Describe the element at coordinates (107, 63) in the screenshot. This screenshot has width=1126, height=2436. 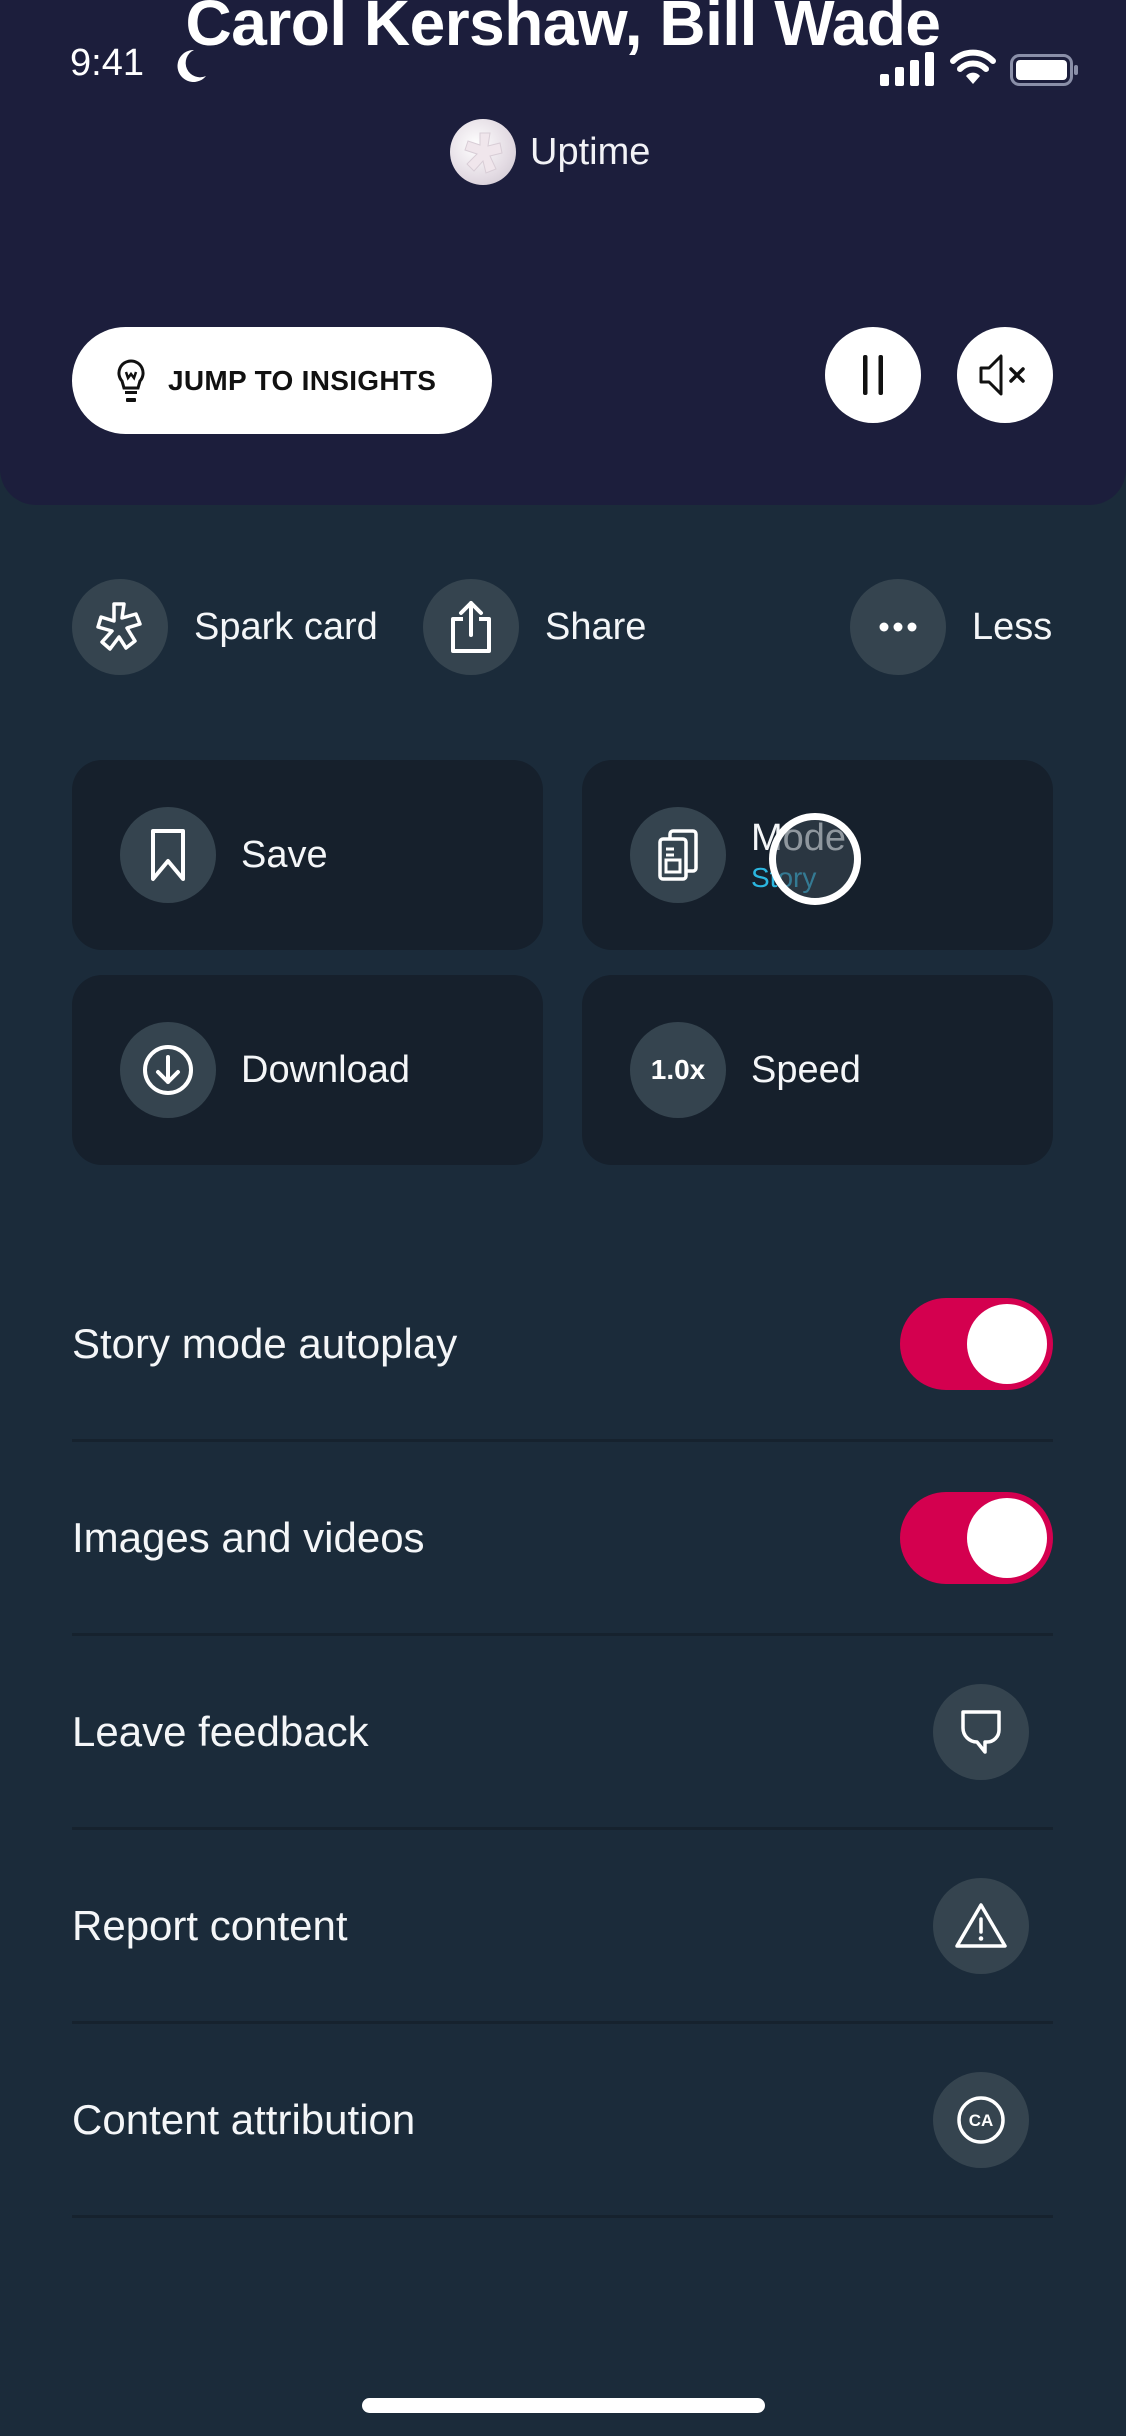
I see `status-time: 9:41` at that location.